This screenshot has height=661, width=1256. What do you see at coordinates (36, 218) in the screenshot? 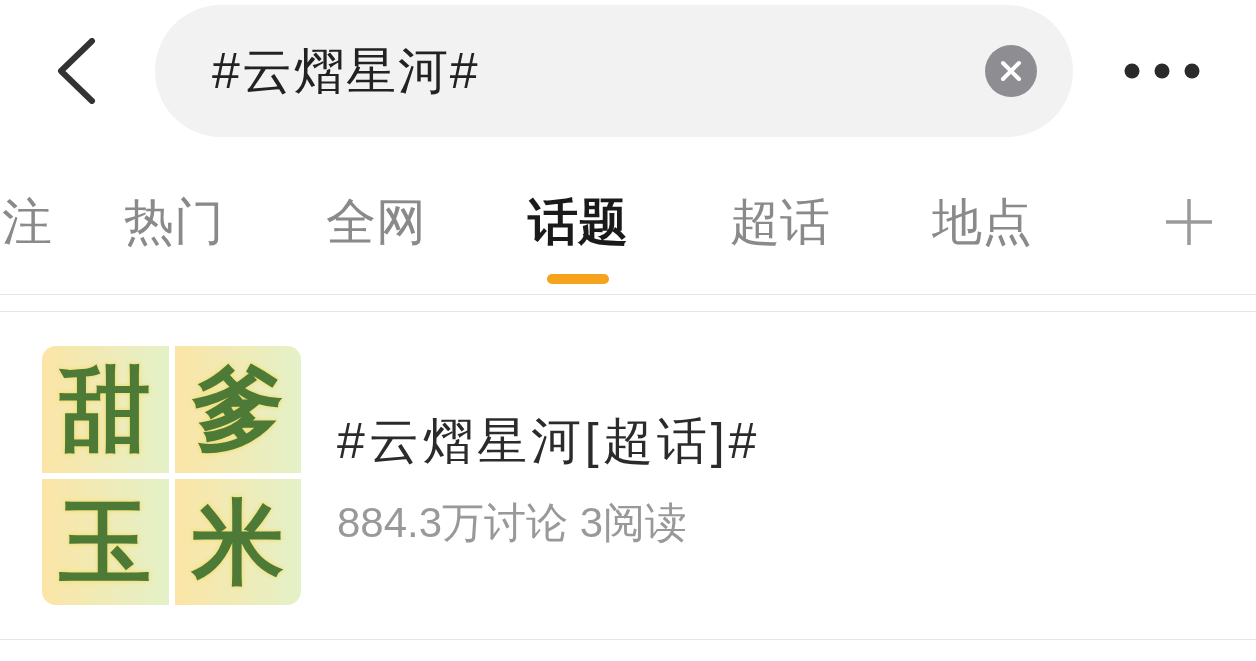
I see `tab: 注` at bounding box center [36, 218].